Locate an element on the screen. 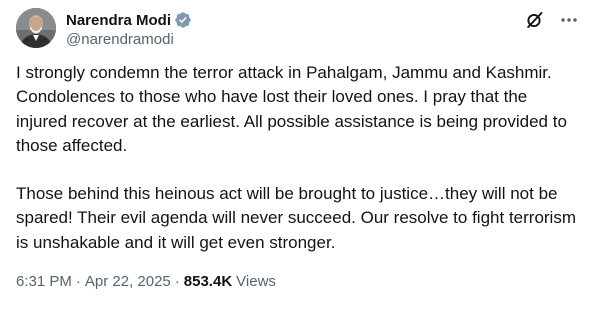 This screenshot has height=311, width=593. tweet-time: 6:31 PM is located at coordinates (44, 281).